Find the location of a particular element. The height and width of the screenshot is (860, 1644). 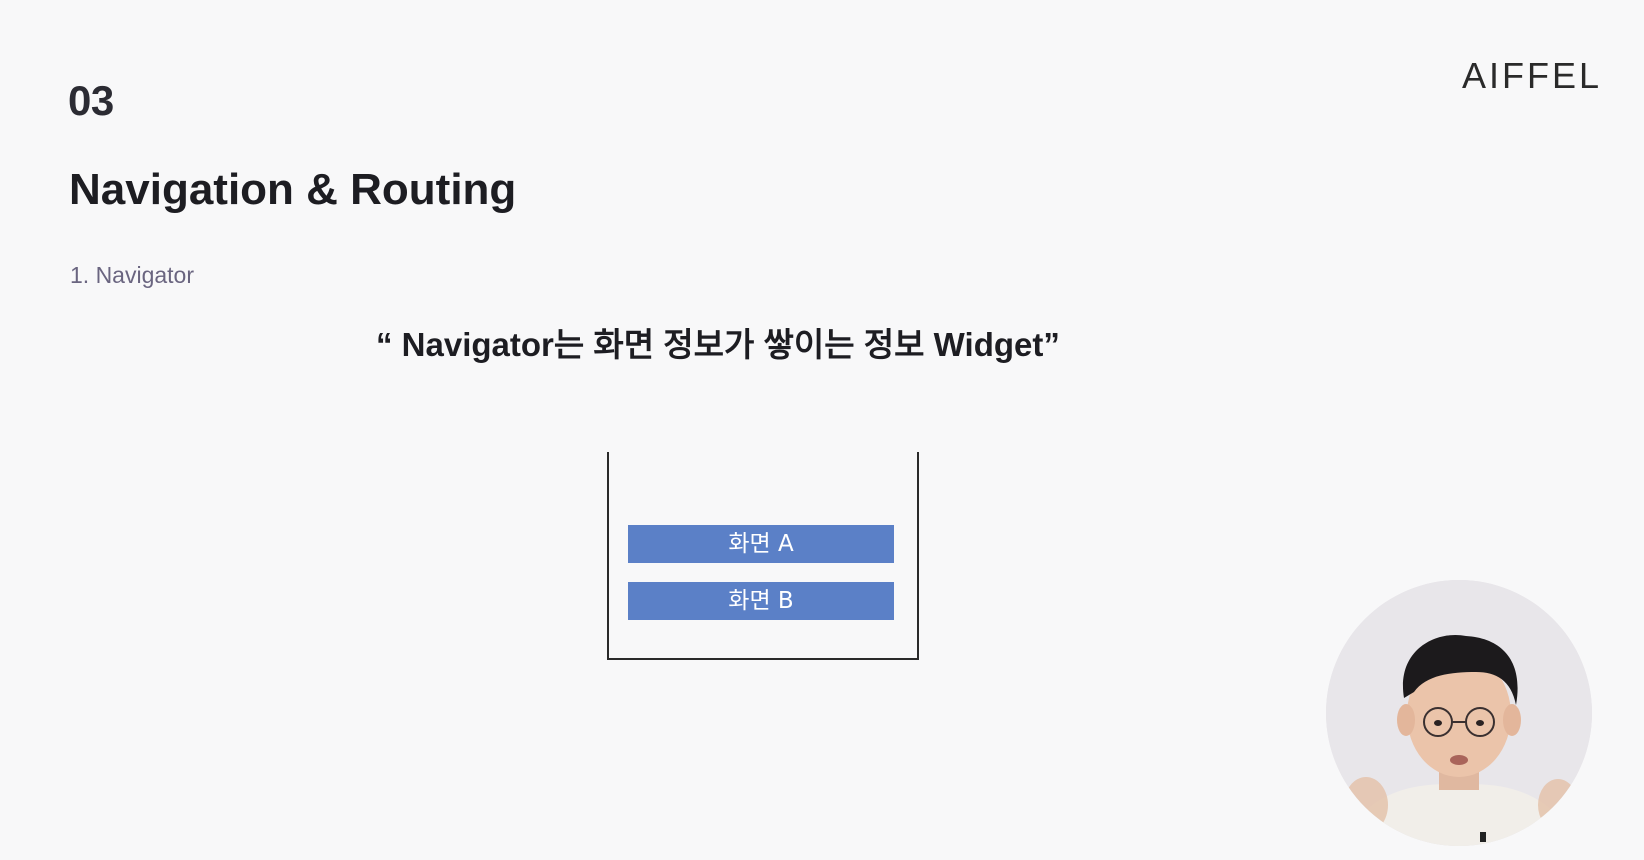

section-number: 03 is located at coordinates (91, 100).